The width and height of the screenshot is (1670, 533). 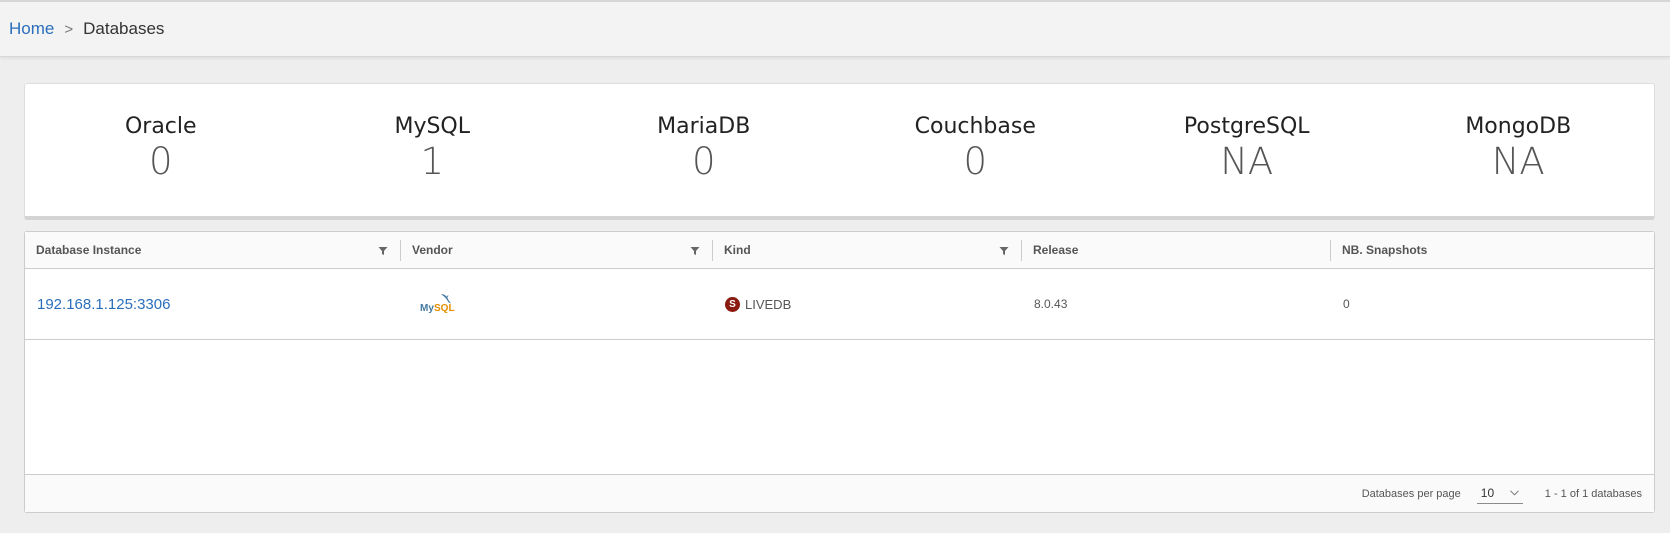 I want to click on stat-name: MongoDB, so click(x=1518, y=126).